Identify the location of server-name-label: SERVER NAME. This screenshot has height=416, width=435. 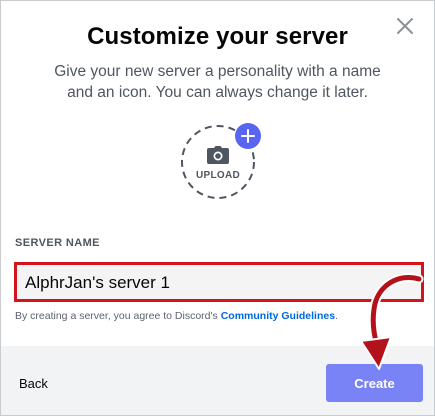
(57, 243).